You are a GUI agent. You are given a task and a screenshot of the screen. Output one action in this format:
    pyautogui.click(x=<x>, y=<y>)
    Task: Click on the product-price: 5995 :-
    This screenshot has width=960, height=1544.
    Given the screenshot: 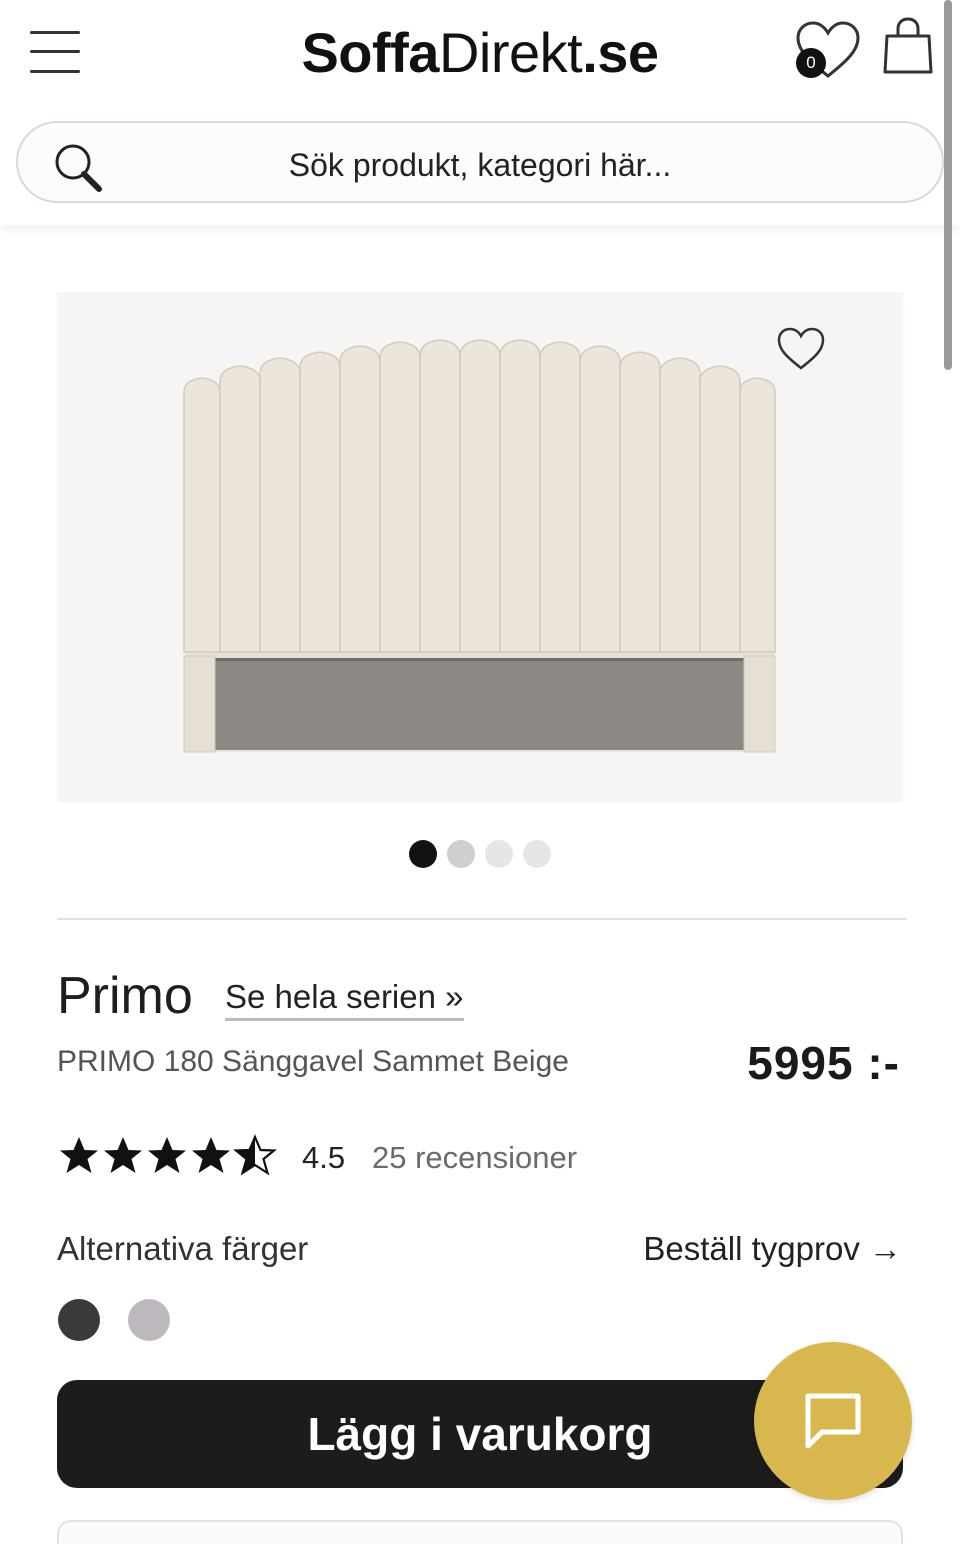 What is the action you would take?
    pyautogui.click(x=823, y=1063)
    